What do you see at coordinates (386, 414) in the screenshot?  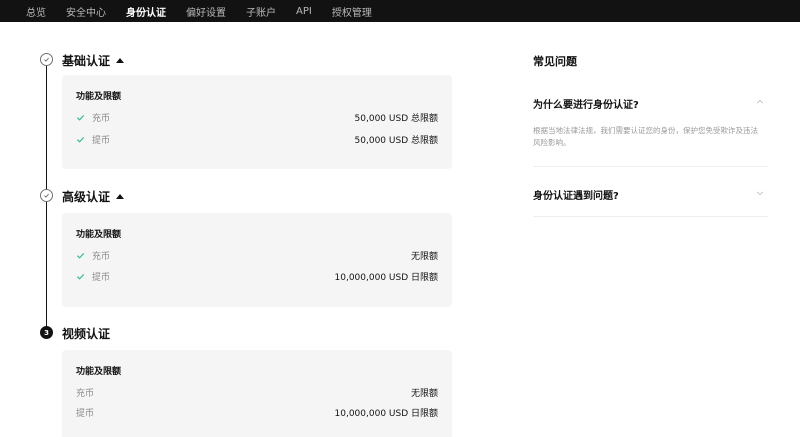 I see `step-3-row-withdraw-value: 10,000,000 USD 日限额` at bounding box center [386, 414].